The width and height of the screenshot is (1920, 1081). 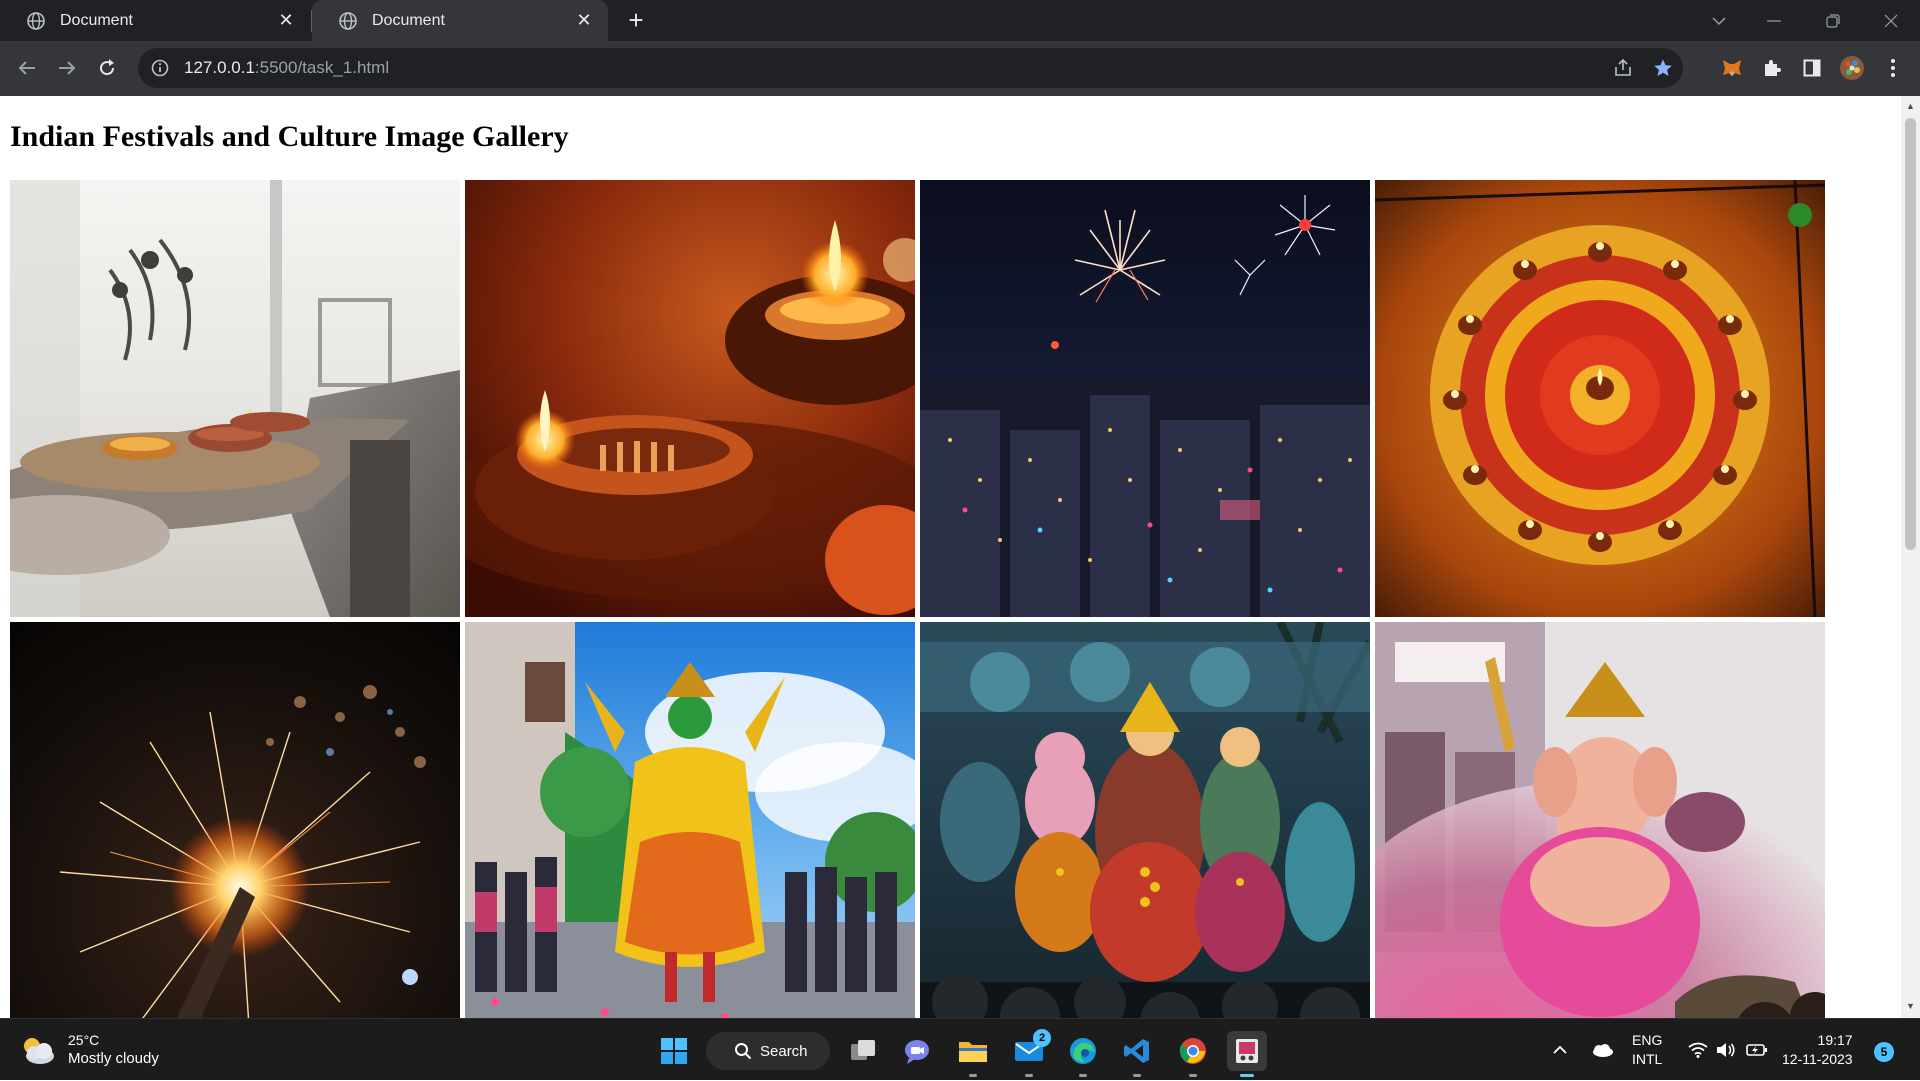 I want to click on scroll-down-arrow-icon: ▼, so click(x=1910, y=1006).